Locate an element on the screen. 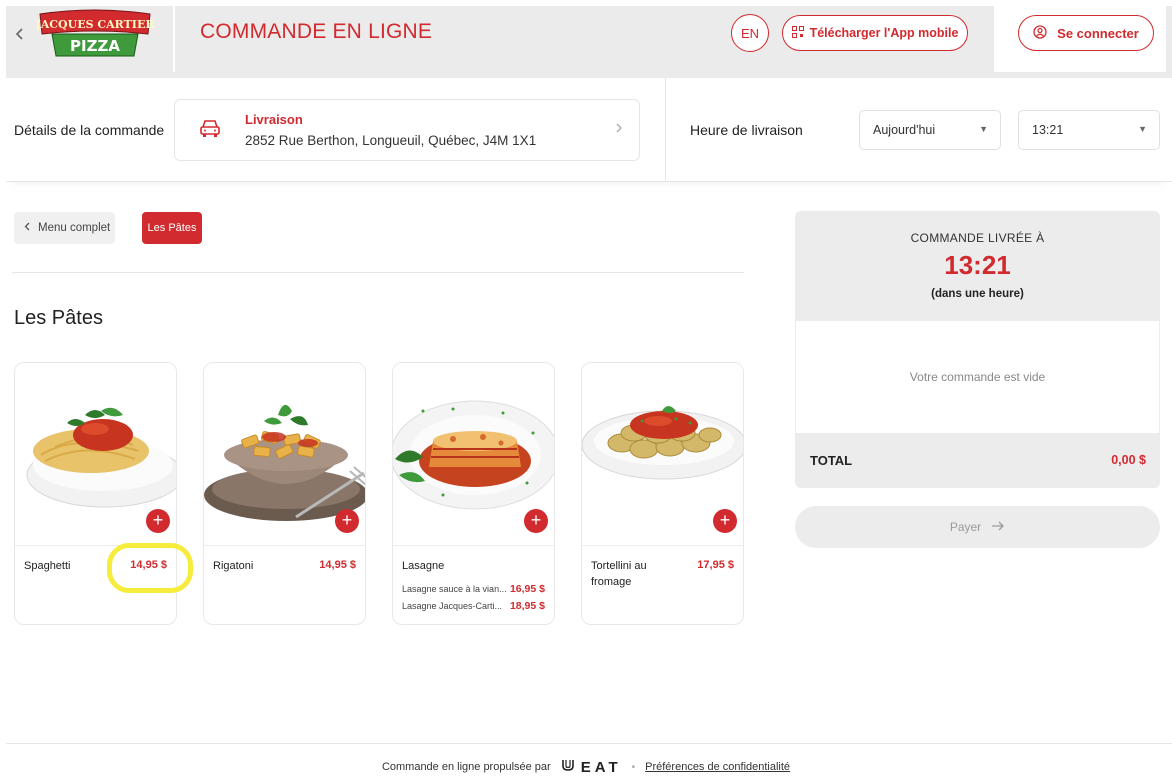 The image size is (1172, 783). car-icon is located at coordinates (210, 129).